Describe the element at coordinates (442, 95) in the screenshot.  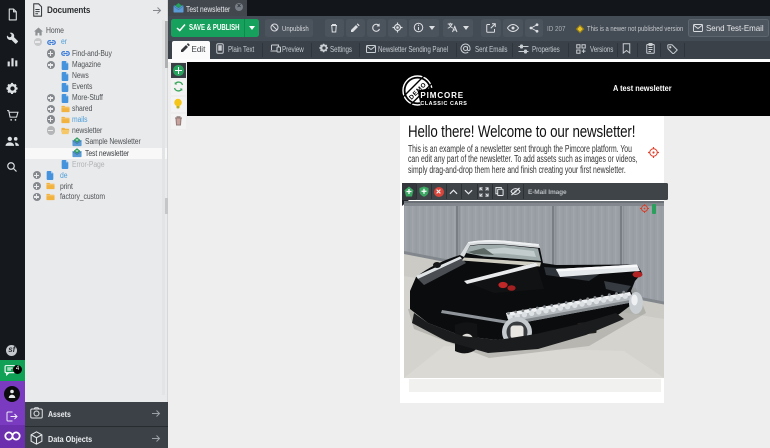
I see `svg-text: PIMCORE` at that location.